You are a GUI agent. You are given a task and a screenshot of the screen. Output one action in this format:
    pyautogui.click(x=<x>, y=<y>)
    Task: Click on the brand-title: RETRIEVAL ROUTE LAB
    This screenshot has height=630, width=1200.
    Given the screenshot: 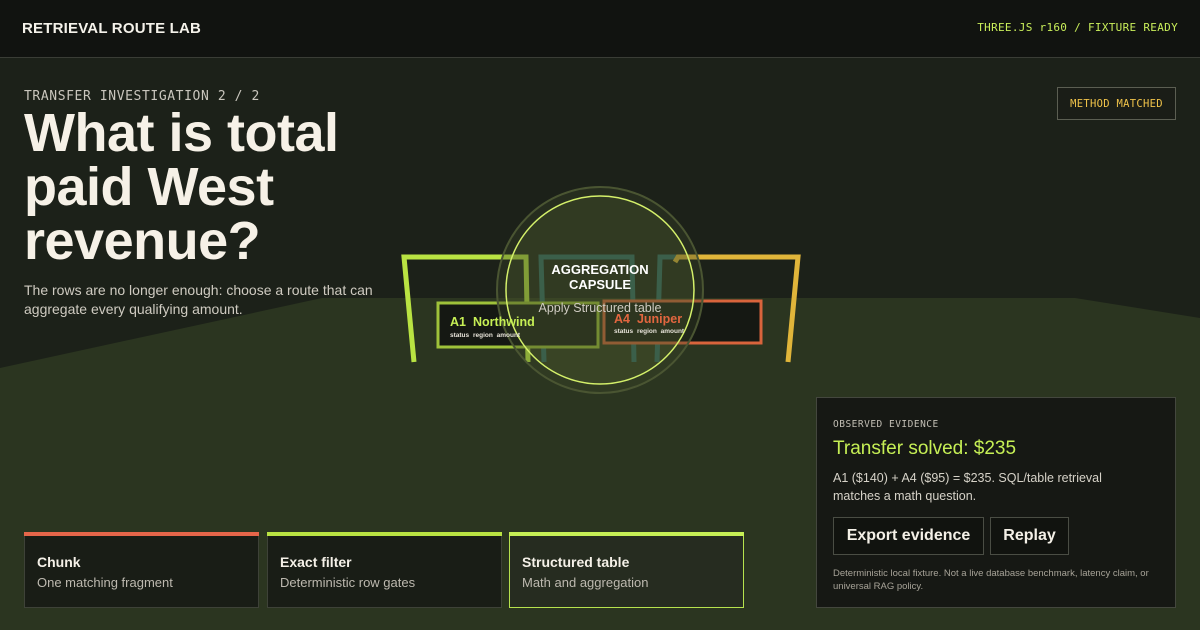 What is the action you would take?
    pyautogui.click(x=112, y=28)
    